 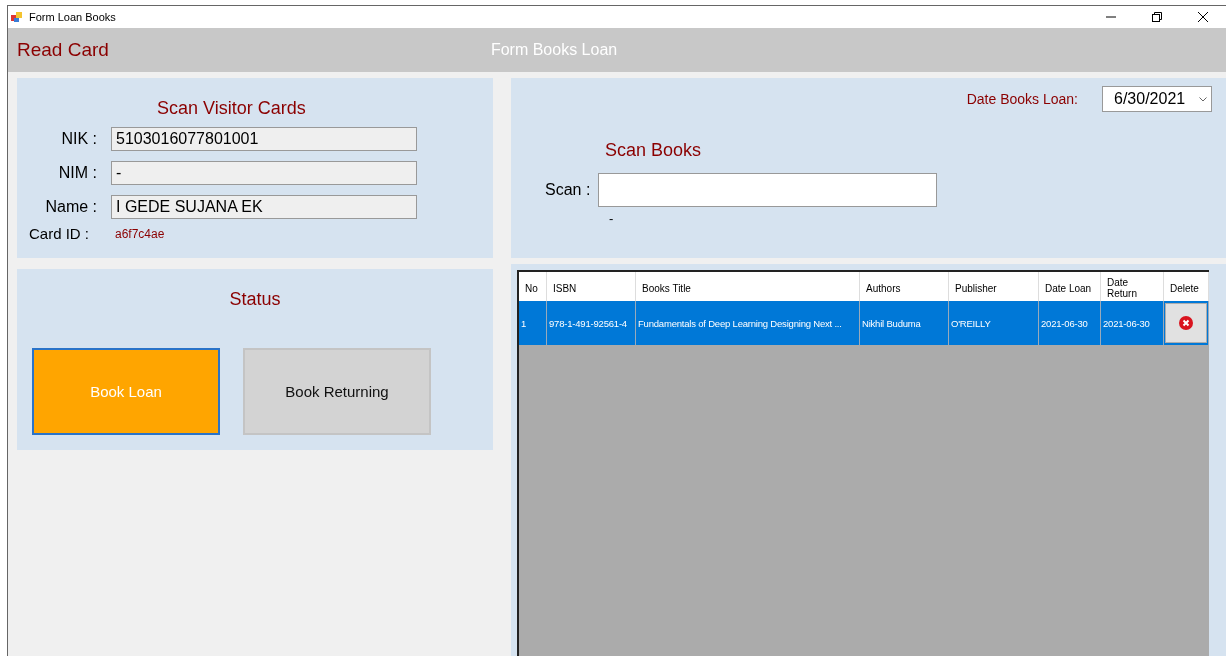 What do you see at coordinates (1157, 17) in the screenshot?
I see `restore-icon` at bounding box center [1157, 17].